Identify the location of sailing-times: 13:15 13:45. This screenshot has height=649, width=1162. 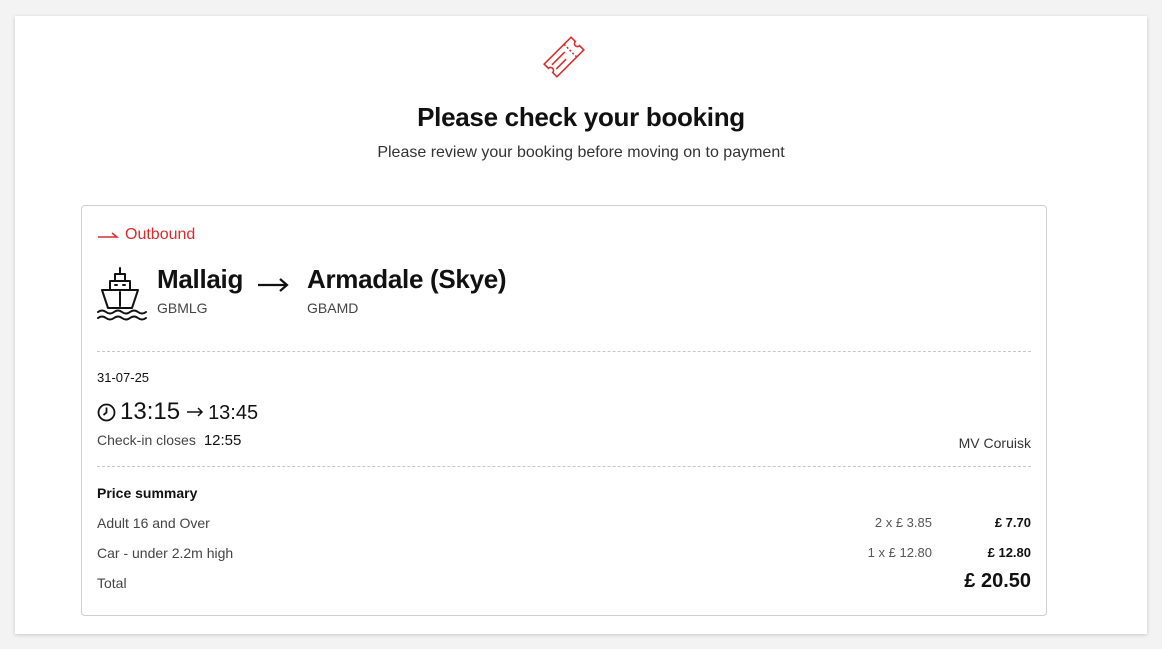
(177, 412).